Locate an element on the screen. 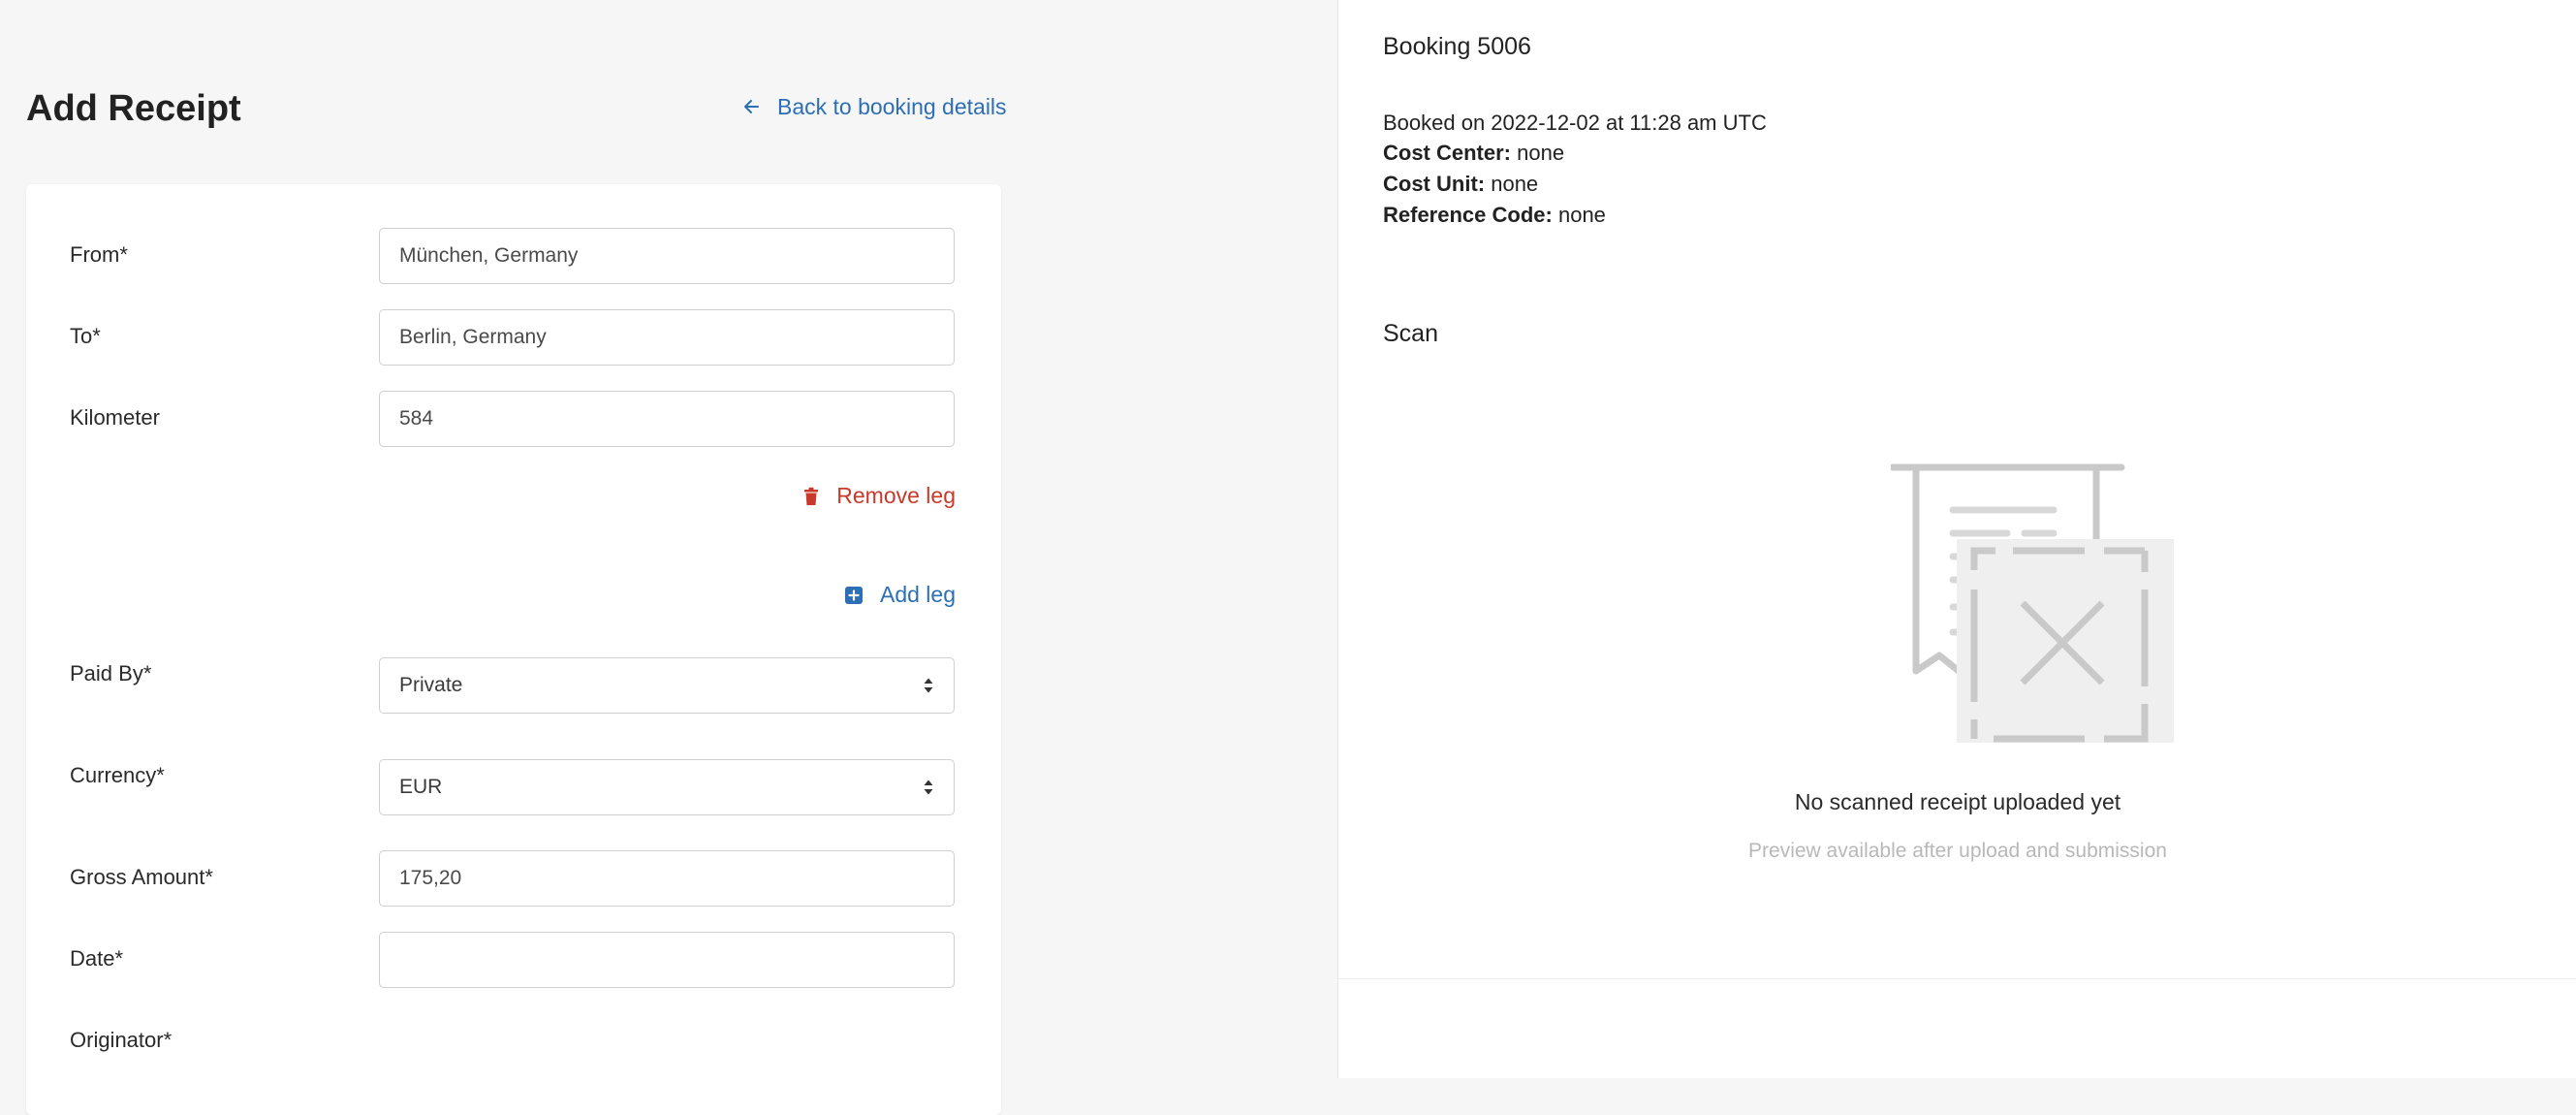 The height and width of the screenshot is (1115, 2576). trash-icon is located at coordinates (811, 496).